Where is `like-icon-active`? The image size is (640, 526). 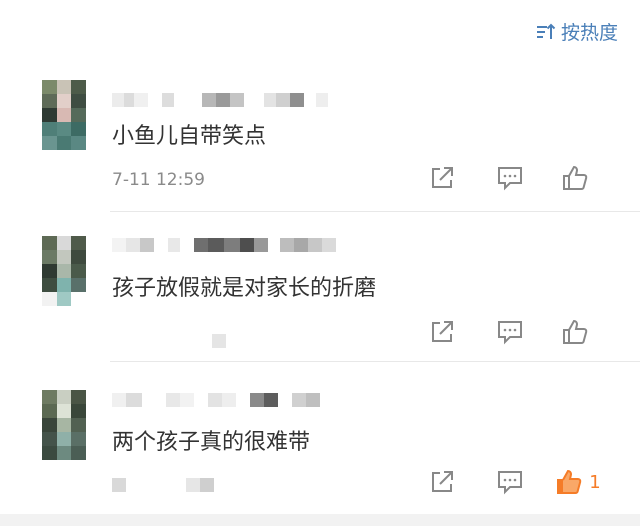
like-icon-active is located at coordinates (569, 481).